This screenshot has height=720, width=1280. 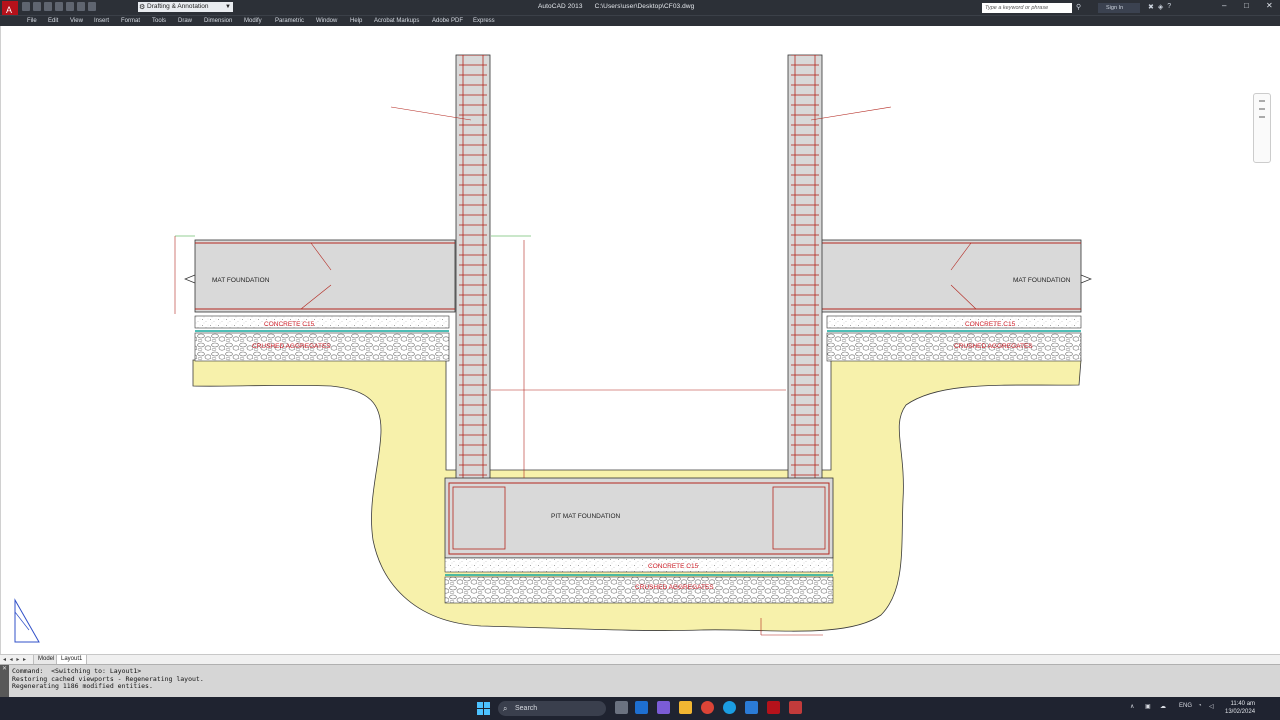 I want to click on file-explorer-icon, so click(x=685, y=707).